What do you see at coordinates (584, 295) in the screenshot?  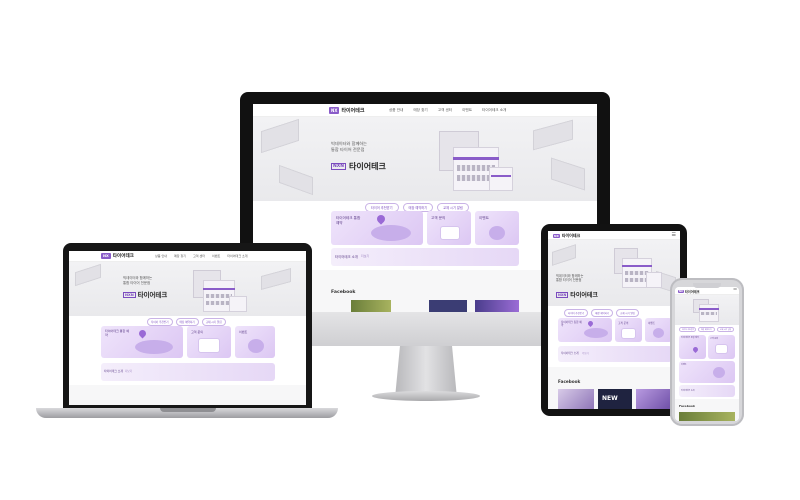 I see `hero-brand-text: 타이어테크` at bounding box center [584, 295].